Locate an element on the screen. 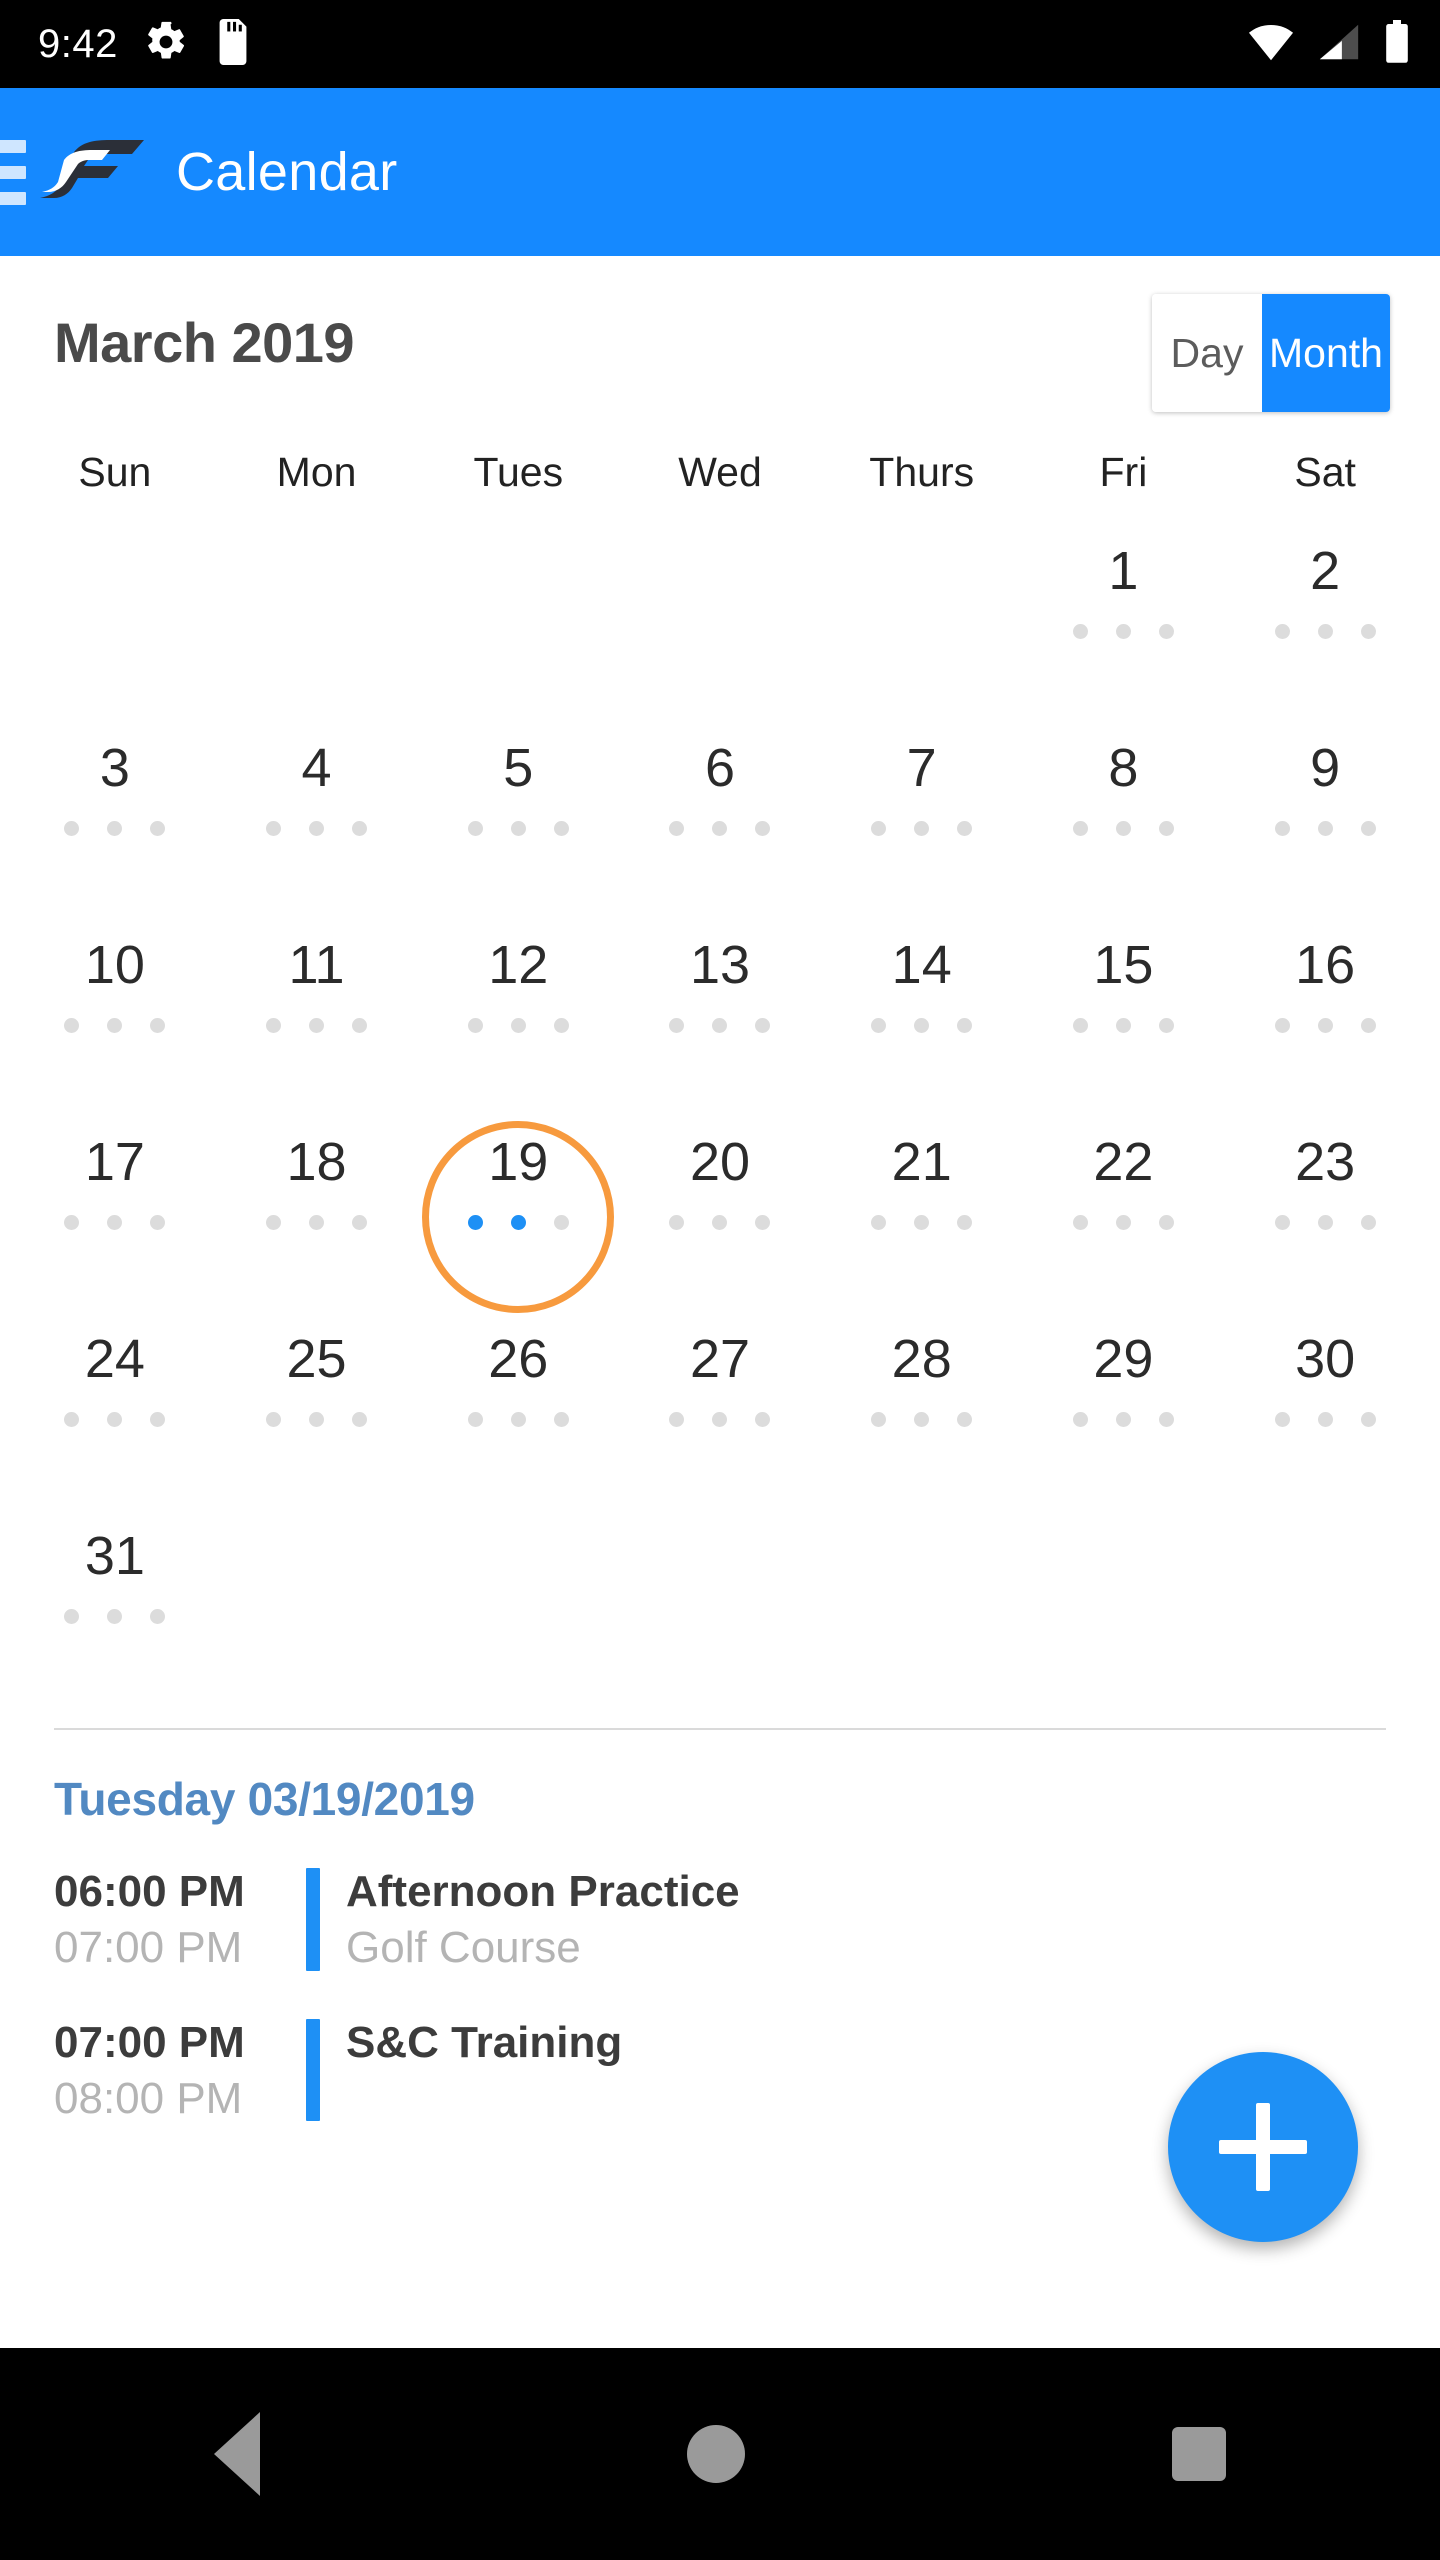 Image resolution: width=1440 pixels, height=2560 pixels. hamburger-menu-icon is located at coordinates (13, 172).